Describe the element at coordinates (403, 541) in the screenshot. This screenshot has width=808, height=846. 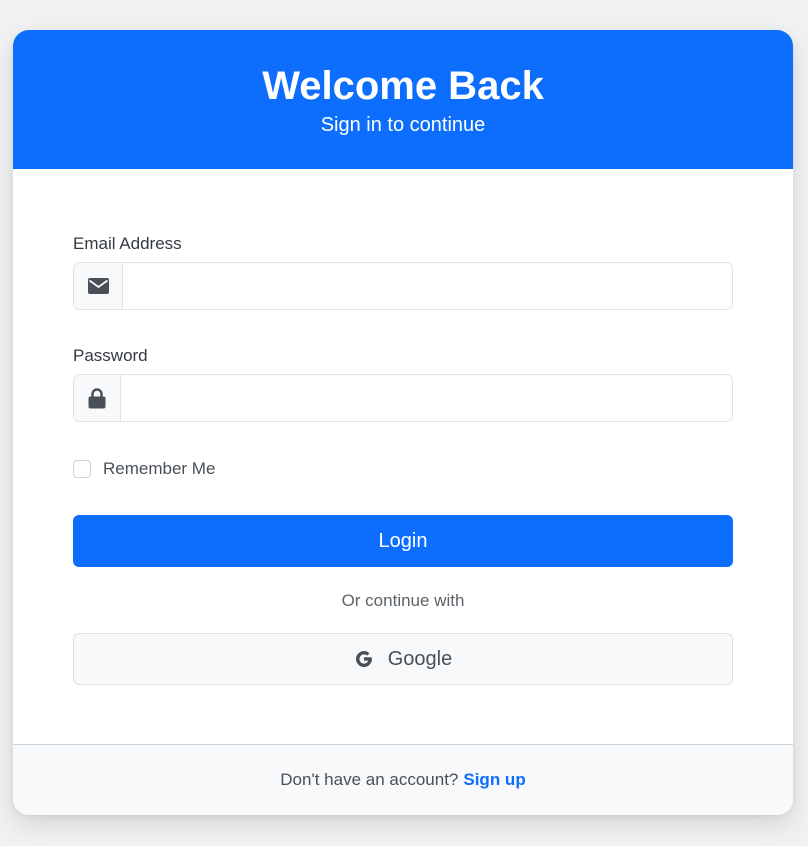
I see `login-button: Login` at that location.